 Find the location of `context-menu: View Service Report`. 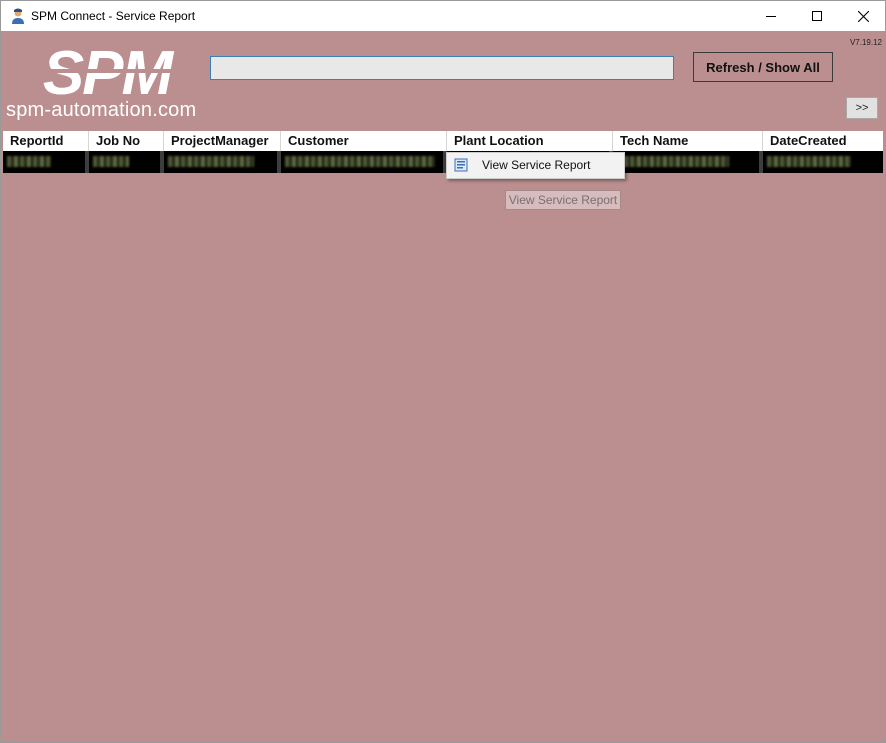

context-menu: View Service Report is located at coordinates (535, 165).